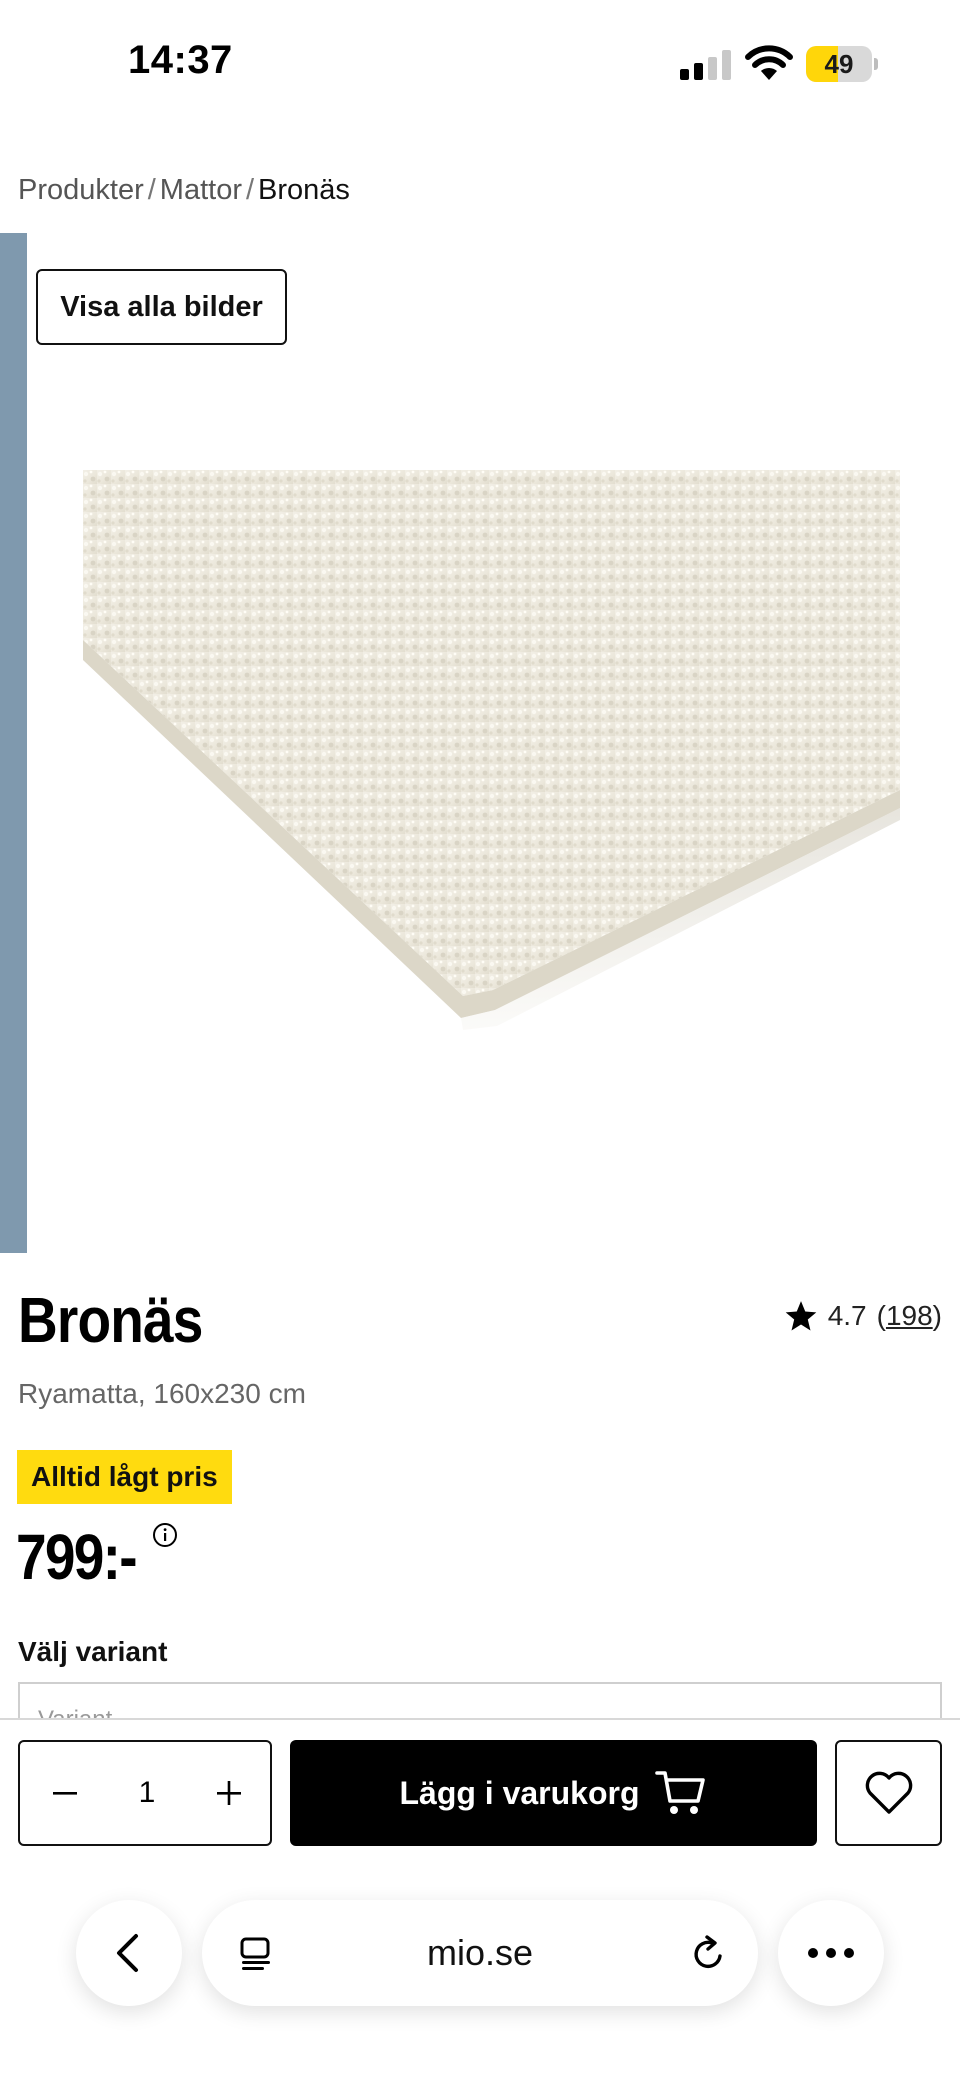  Describe the element at coordinates (201, 190) in the screenshot. I see `breadcrumb-link-mattor: Mattor` at that location.